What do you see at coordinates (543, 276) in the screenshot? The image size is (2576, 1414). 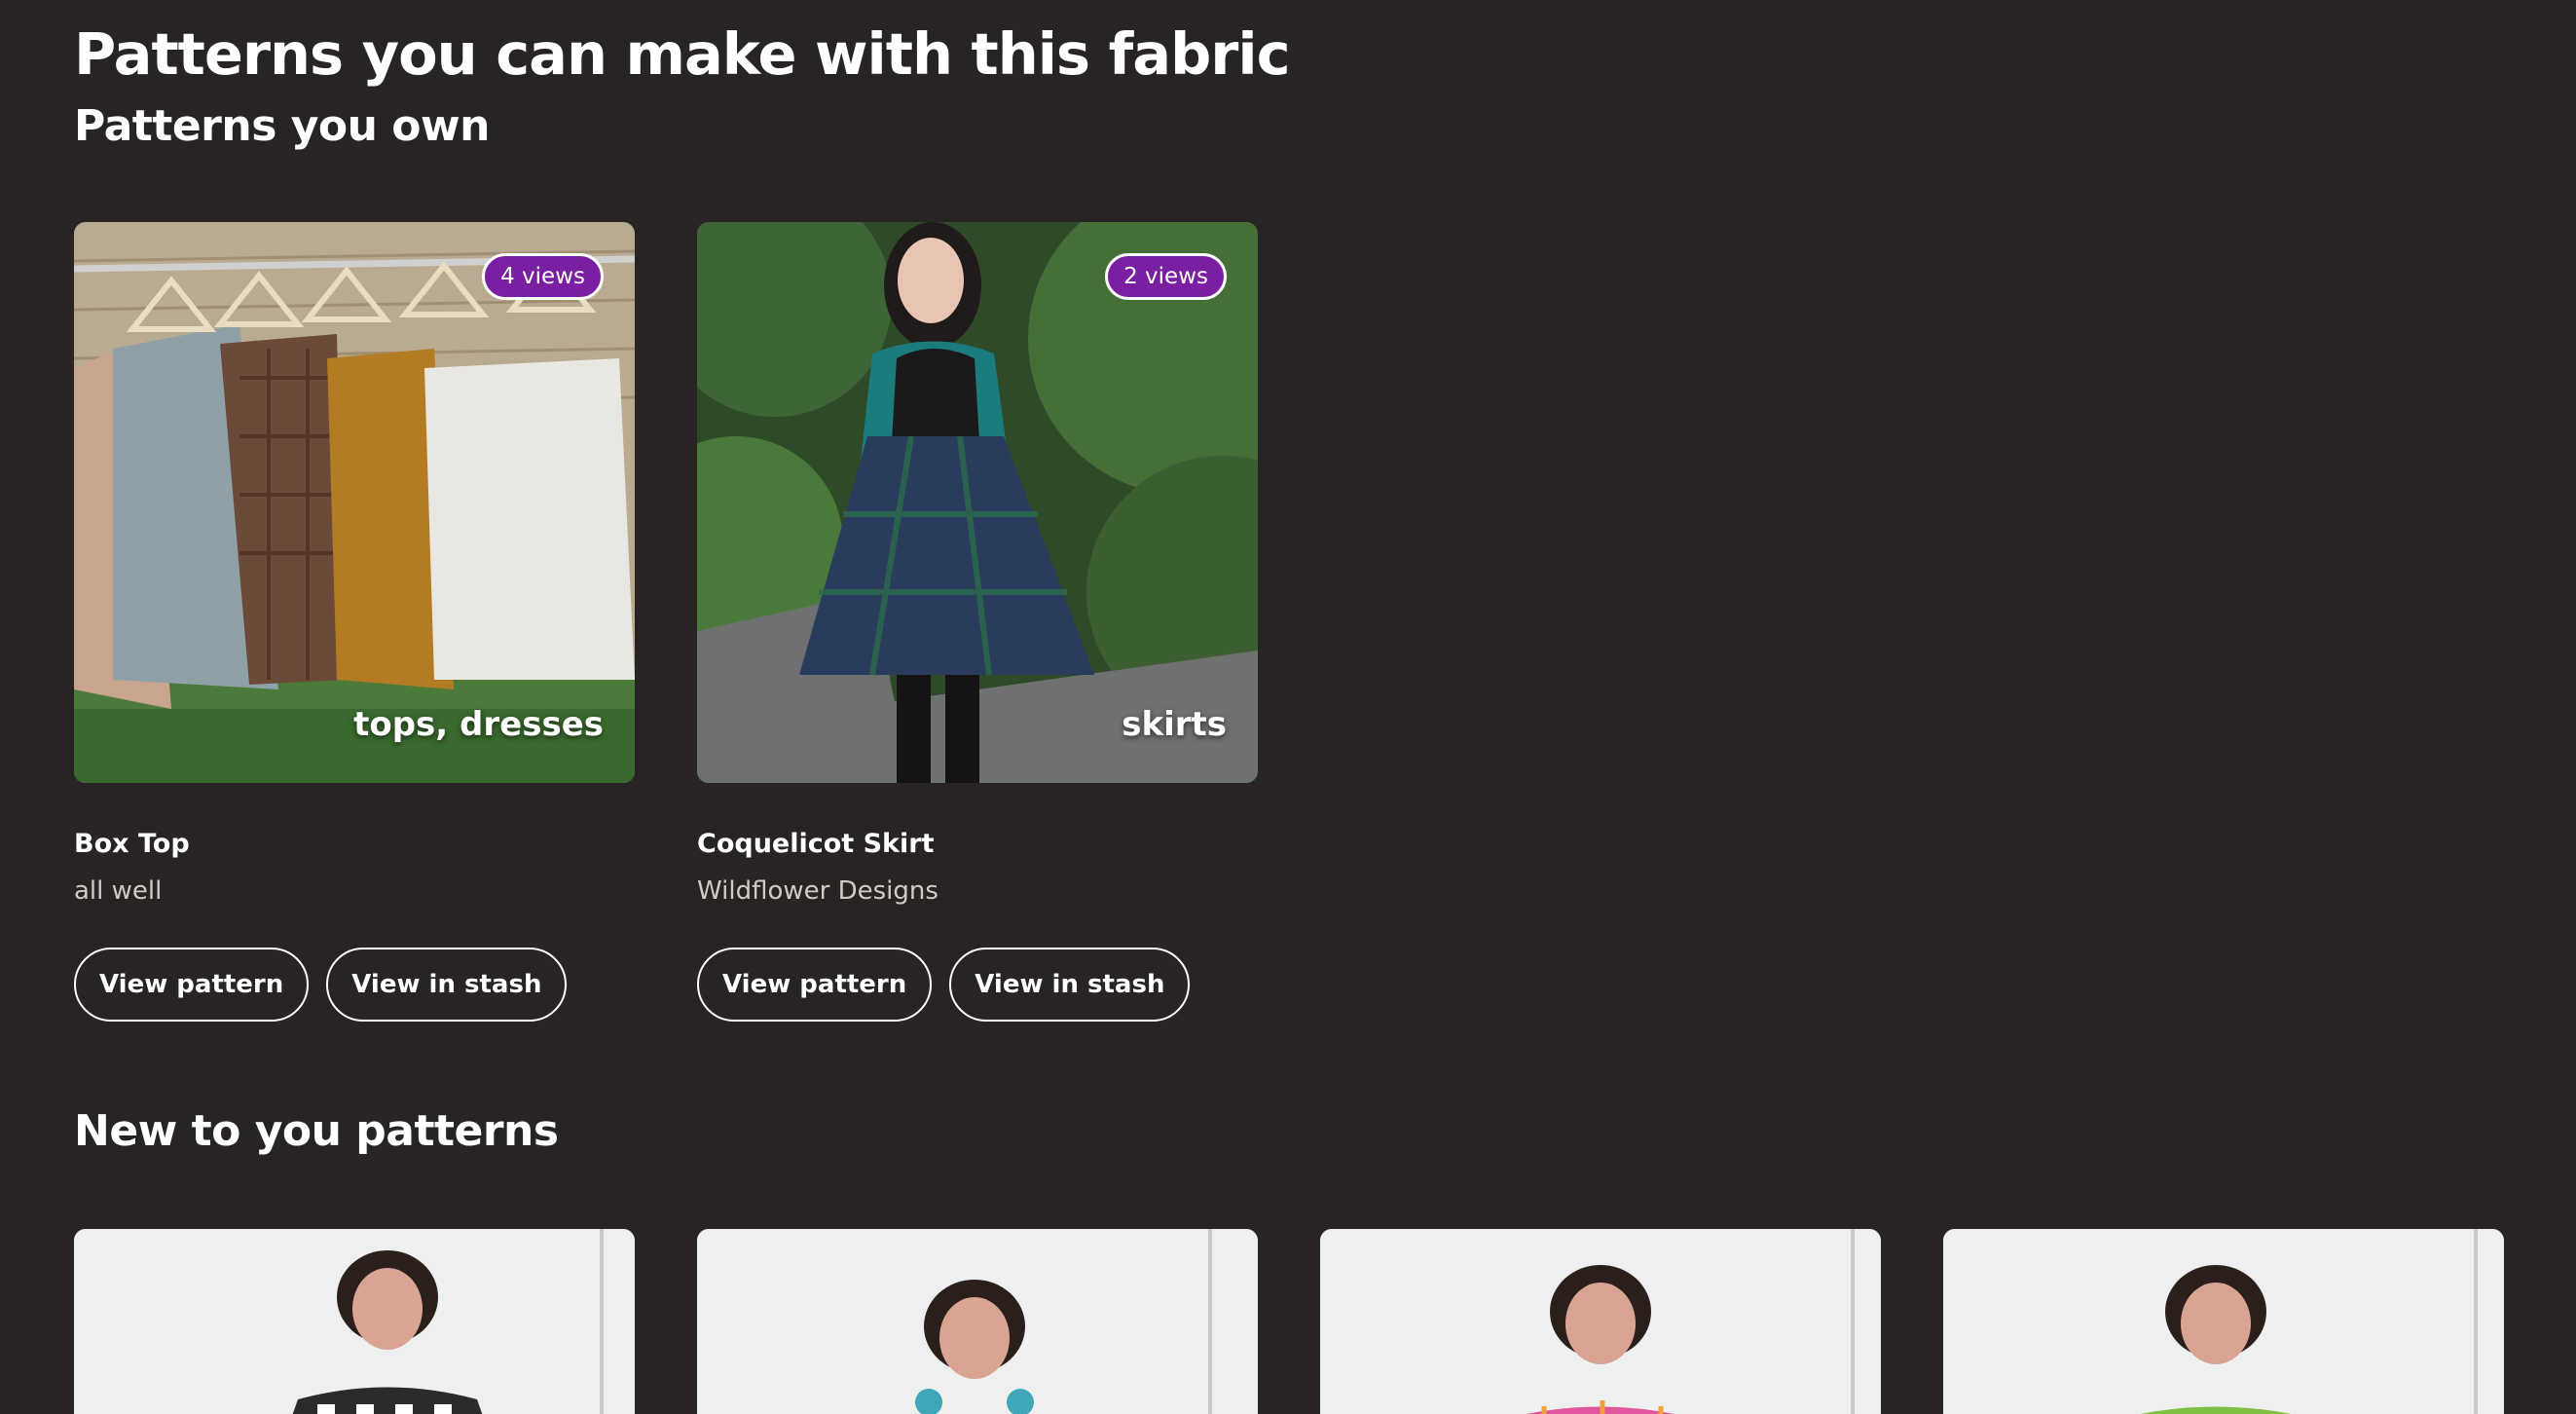 I see `views-badge: 4 views` at bounding box center [543, 276].